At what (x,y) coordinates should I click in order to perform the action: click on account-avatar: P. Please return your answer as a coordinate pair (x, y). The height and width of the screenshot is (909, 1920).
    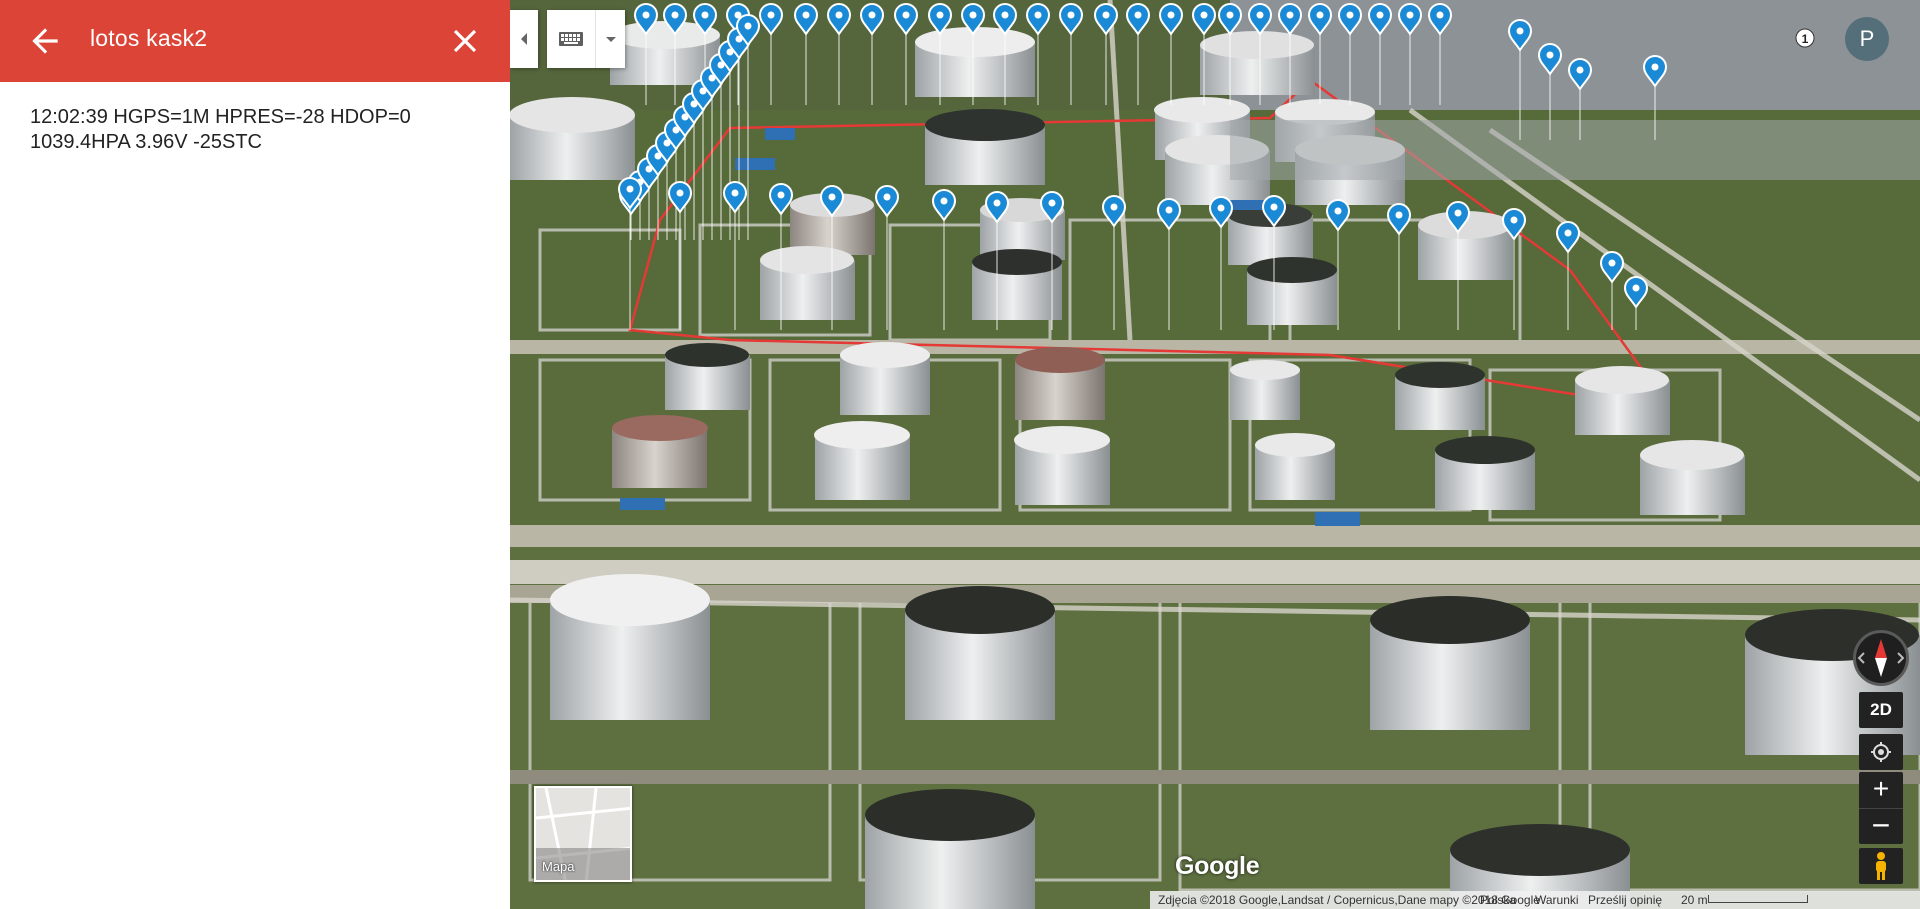
    Looking at the image, I should click on (1867, 39).